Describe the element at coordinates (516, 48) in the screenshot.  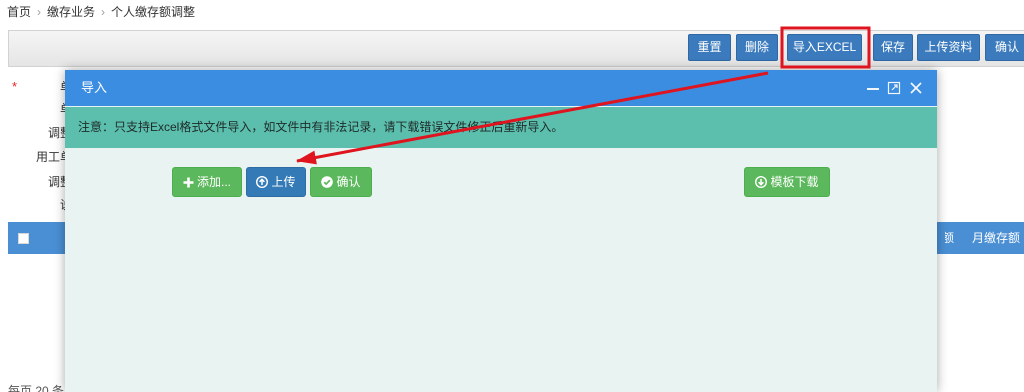
I see `toolbar: 重置 删除 导入EXCEL 保存 上传资料 确认` at that location.